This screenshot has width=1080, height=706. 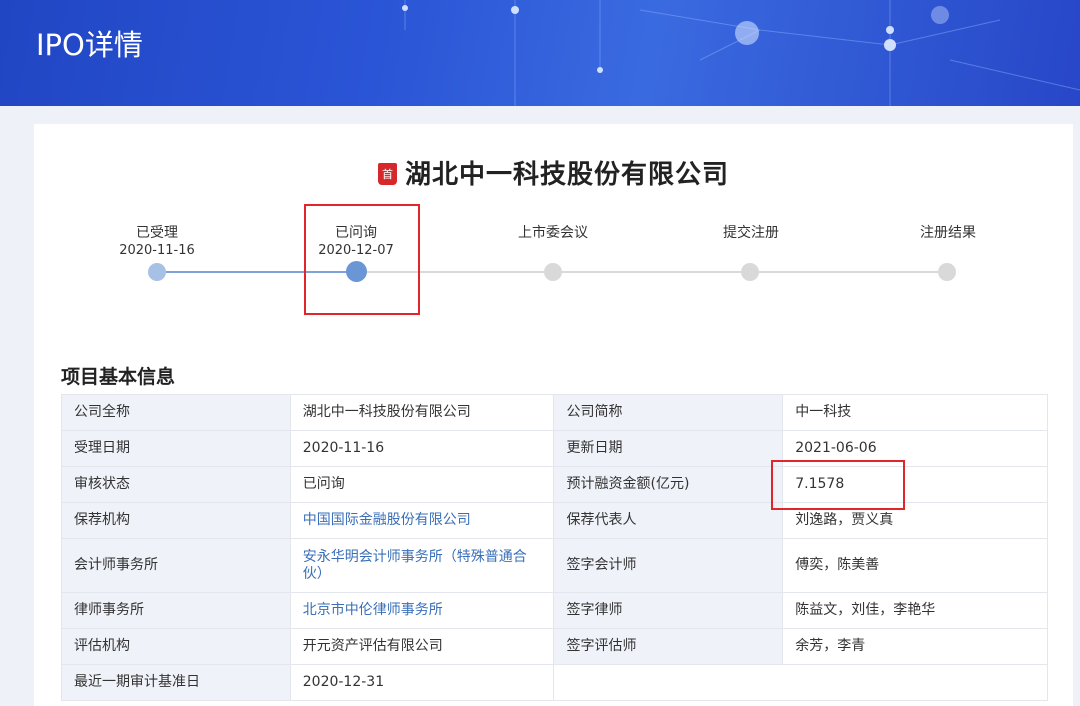 I want to click on value-appraisal-firm: 开元资产评估有限公司, so click(x=422, y=646).